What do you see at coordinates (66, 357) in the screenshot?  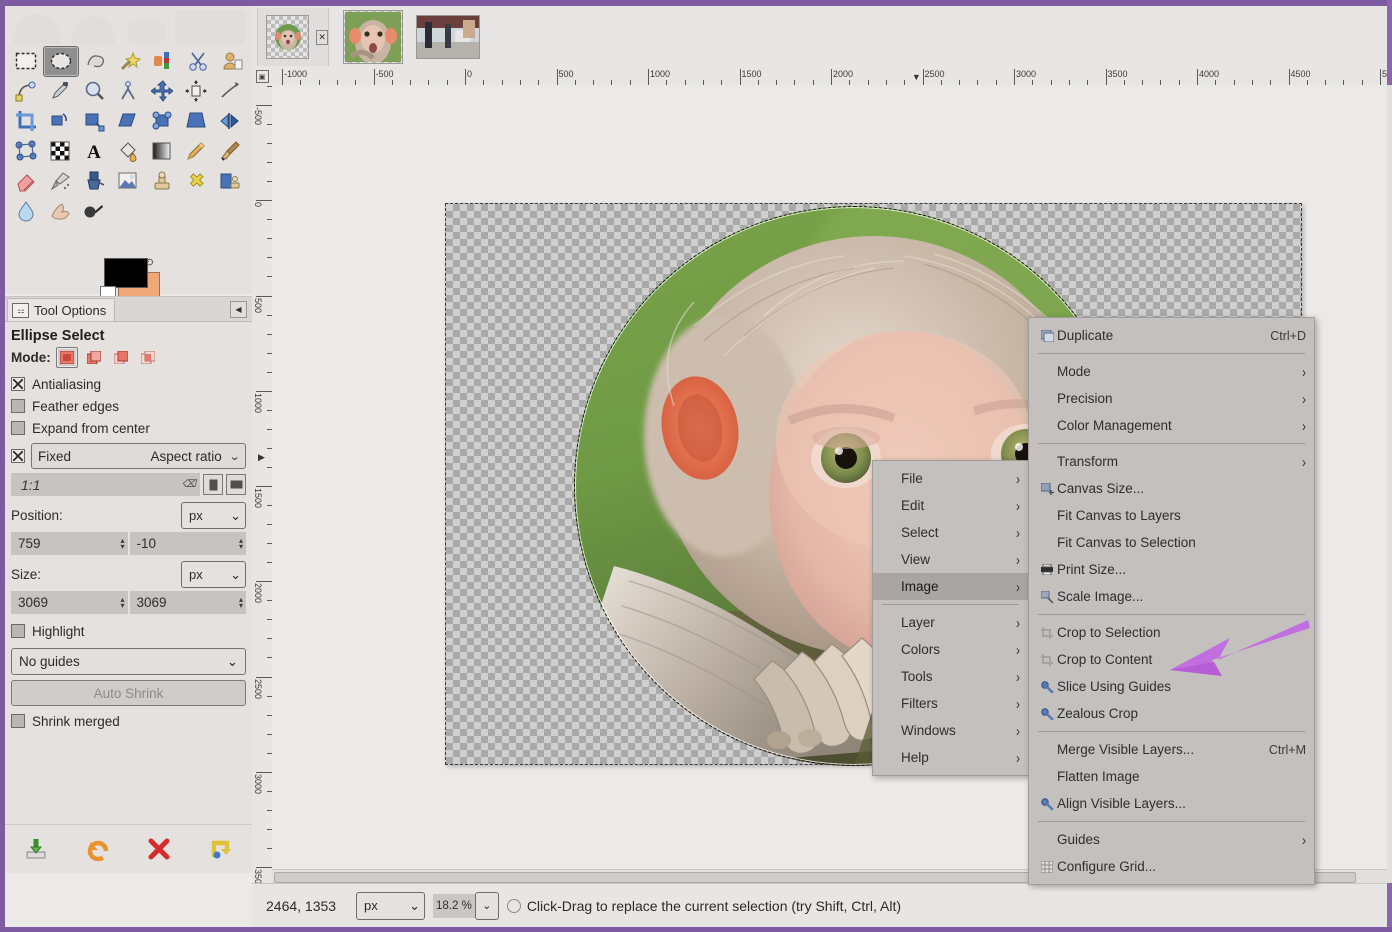 I see `mode-replace-button` at bounding box center [66, 357].